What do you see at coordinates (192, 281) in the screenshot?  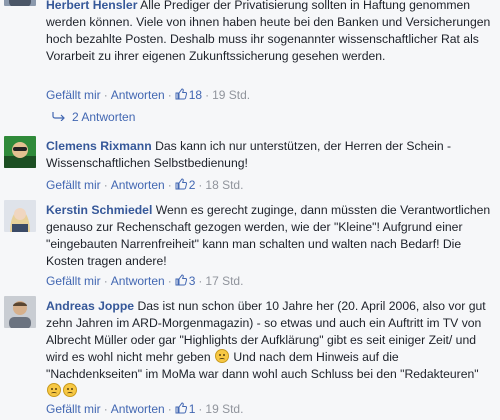 I see `like-count-value: 3` at bounding box center [192, 281].